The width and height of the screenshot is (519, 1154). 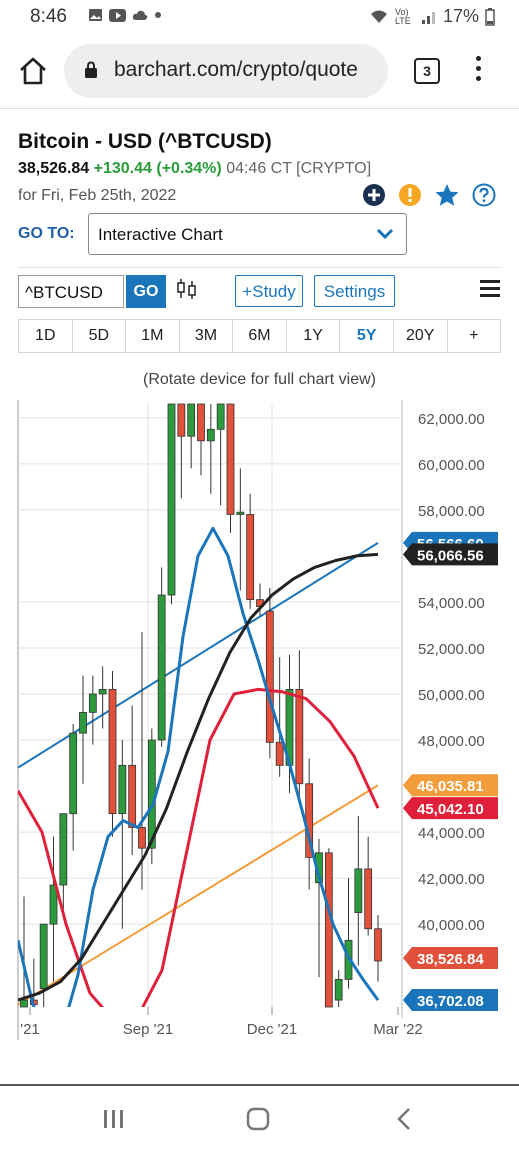 What do you see at coordinates (95, 15) in the screenshot?
I see `image-icon` at bounding box center [95, 15].